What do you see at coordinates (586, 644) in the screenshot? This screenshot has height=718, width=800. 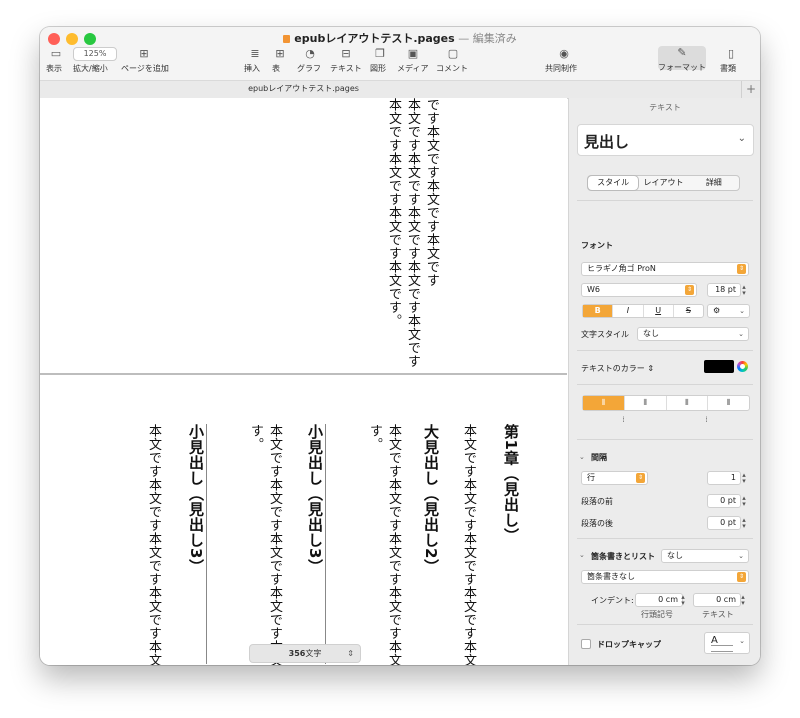 I see `drop-cap-checkbox` at bounding box center [586, 644].